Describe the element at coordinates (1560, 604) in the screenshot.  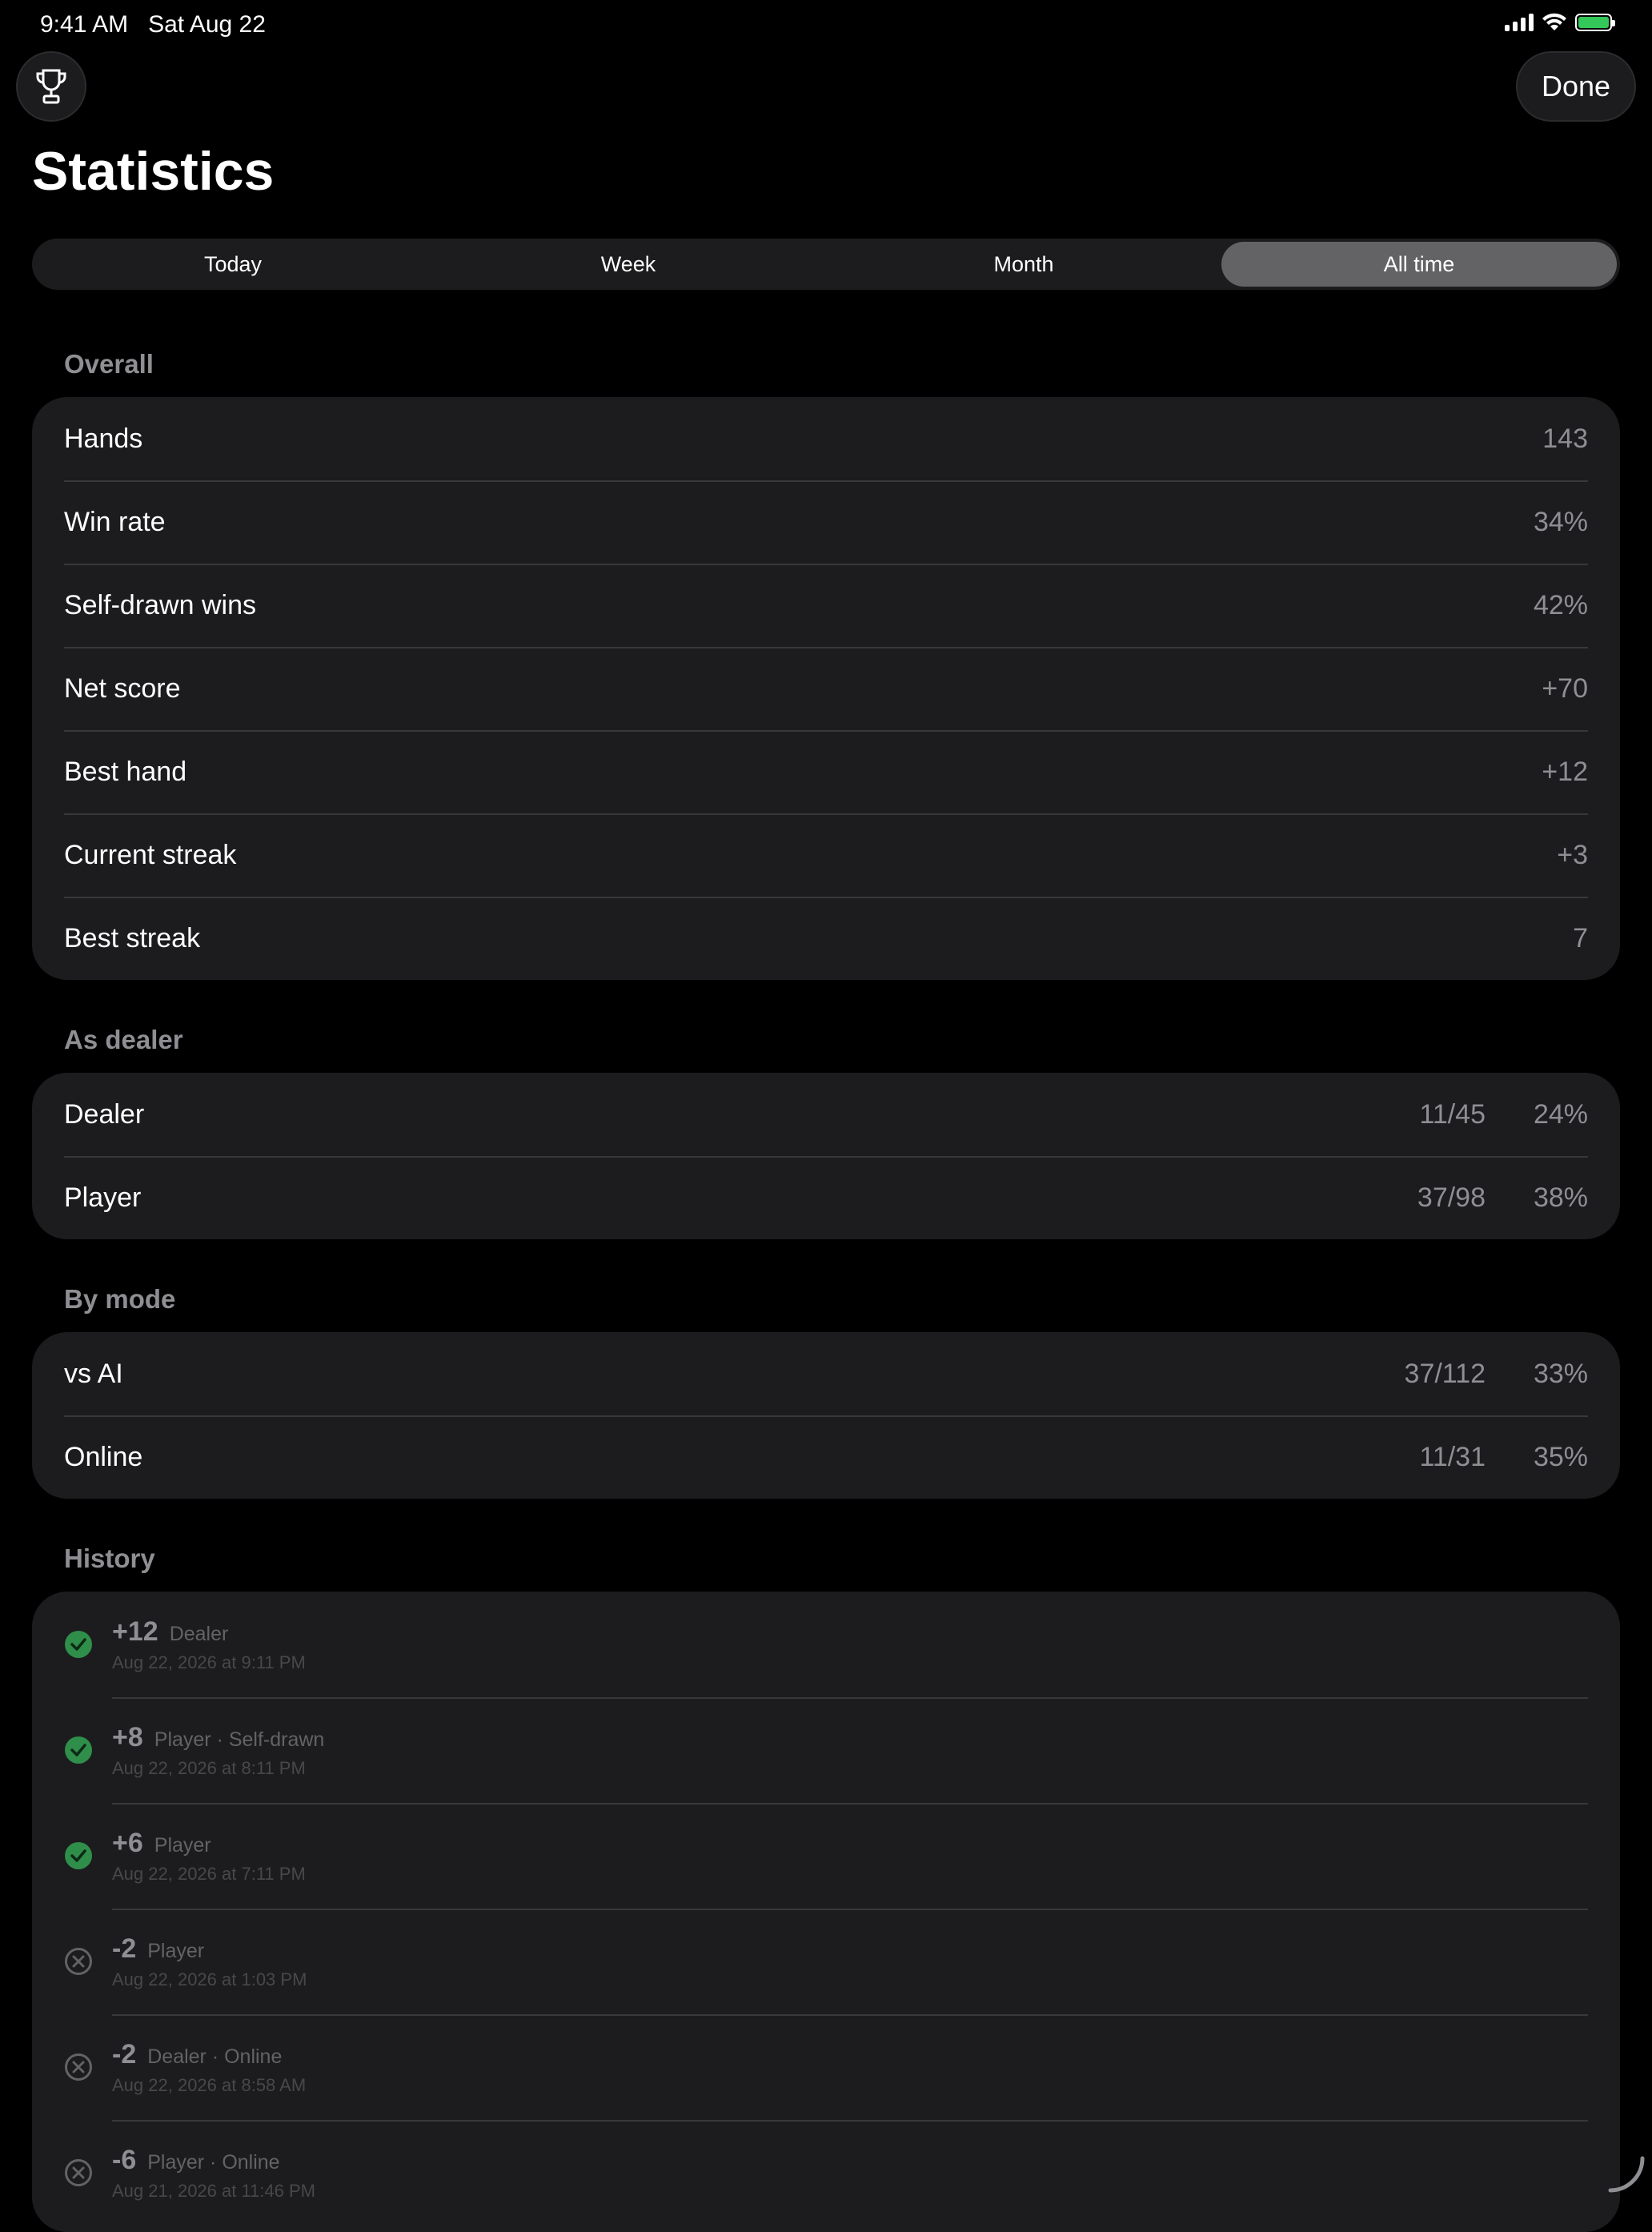
I see `stat-value: 42%` at that location.